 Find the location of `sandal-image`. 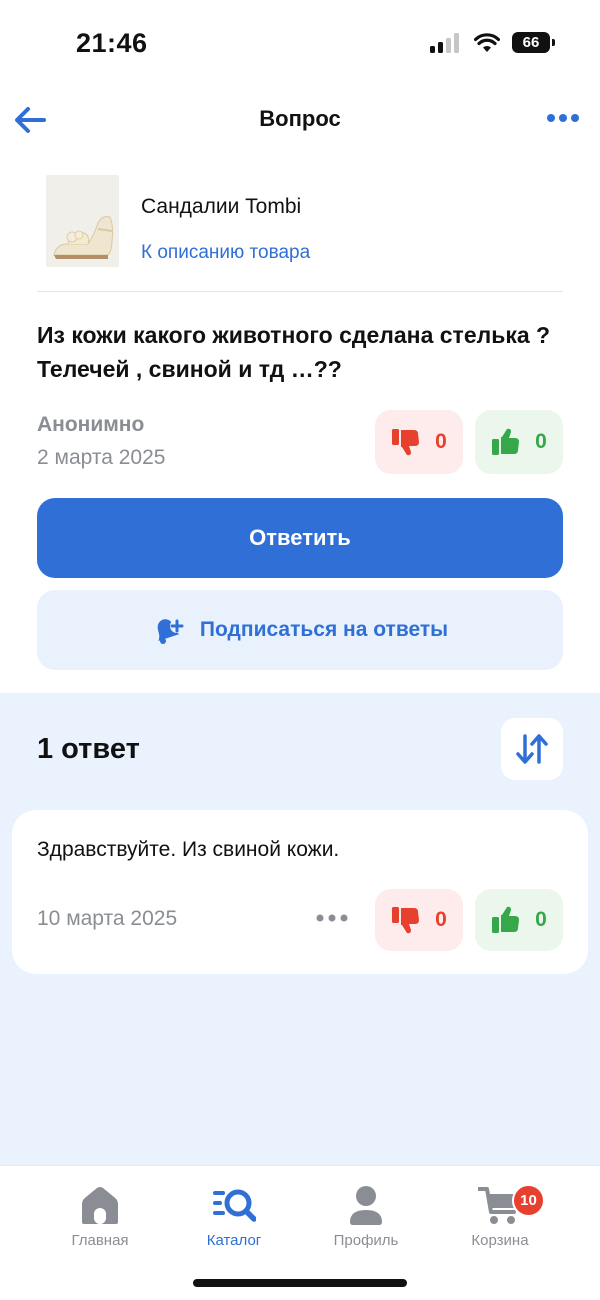

sandal-image is located at coordinates (82, 221).